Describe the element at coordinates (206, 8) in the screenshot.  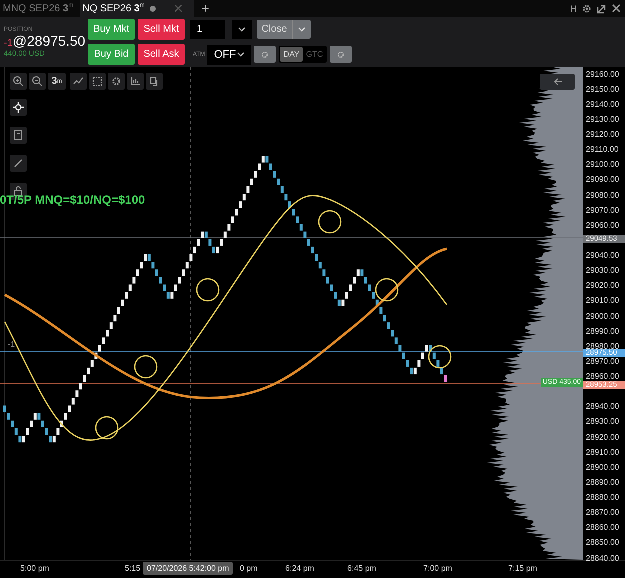
I see `add-tab-button: +` at that location.